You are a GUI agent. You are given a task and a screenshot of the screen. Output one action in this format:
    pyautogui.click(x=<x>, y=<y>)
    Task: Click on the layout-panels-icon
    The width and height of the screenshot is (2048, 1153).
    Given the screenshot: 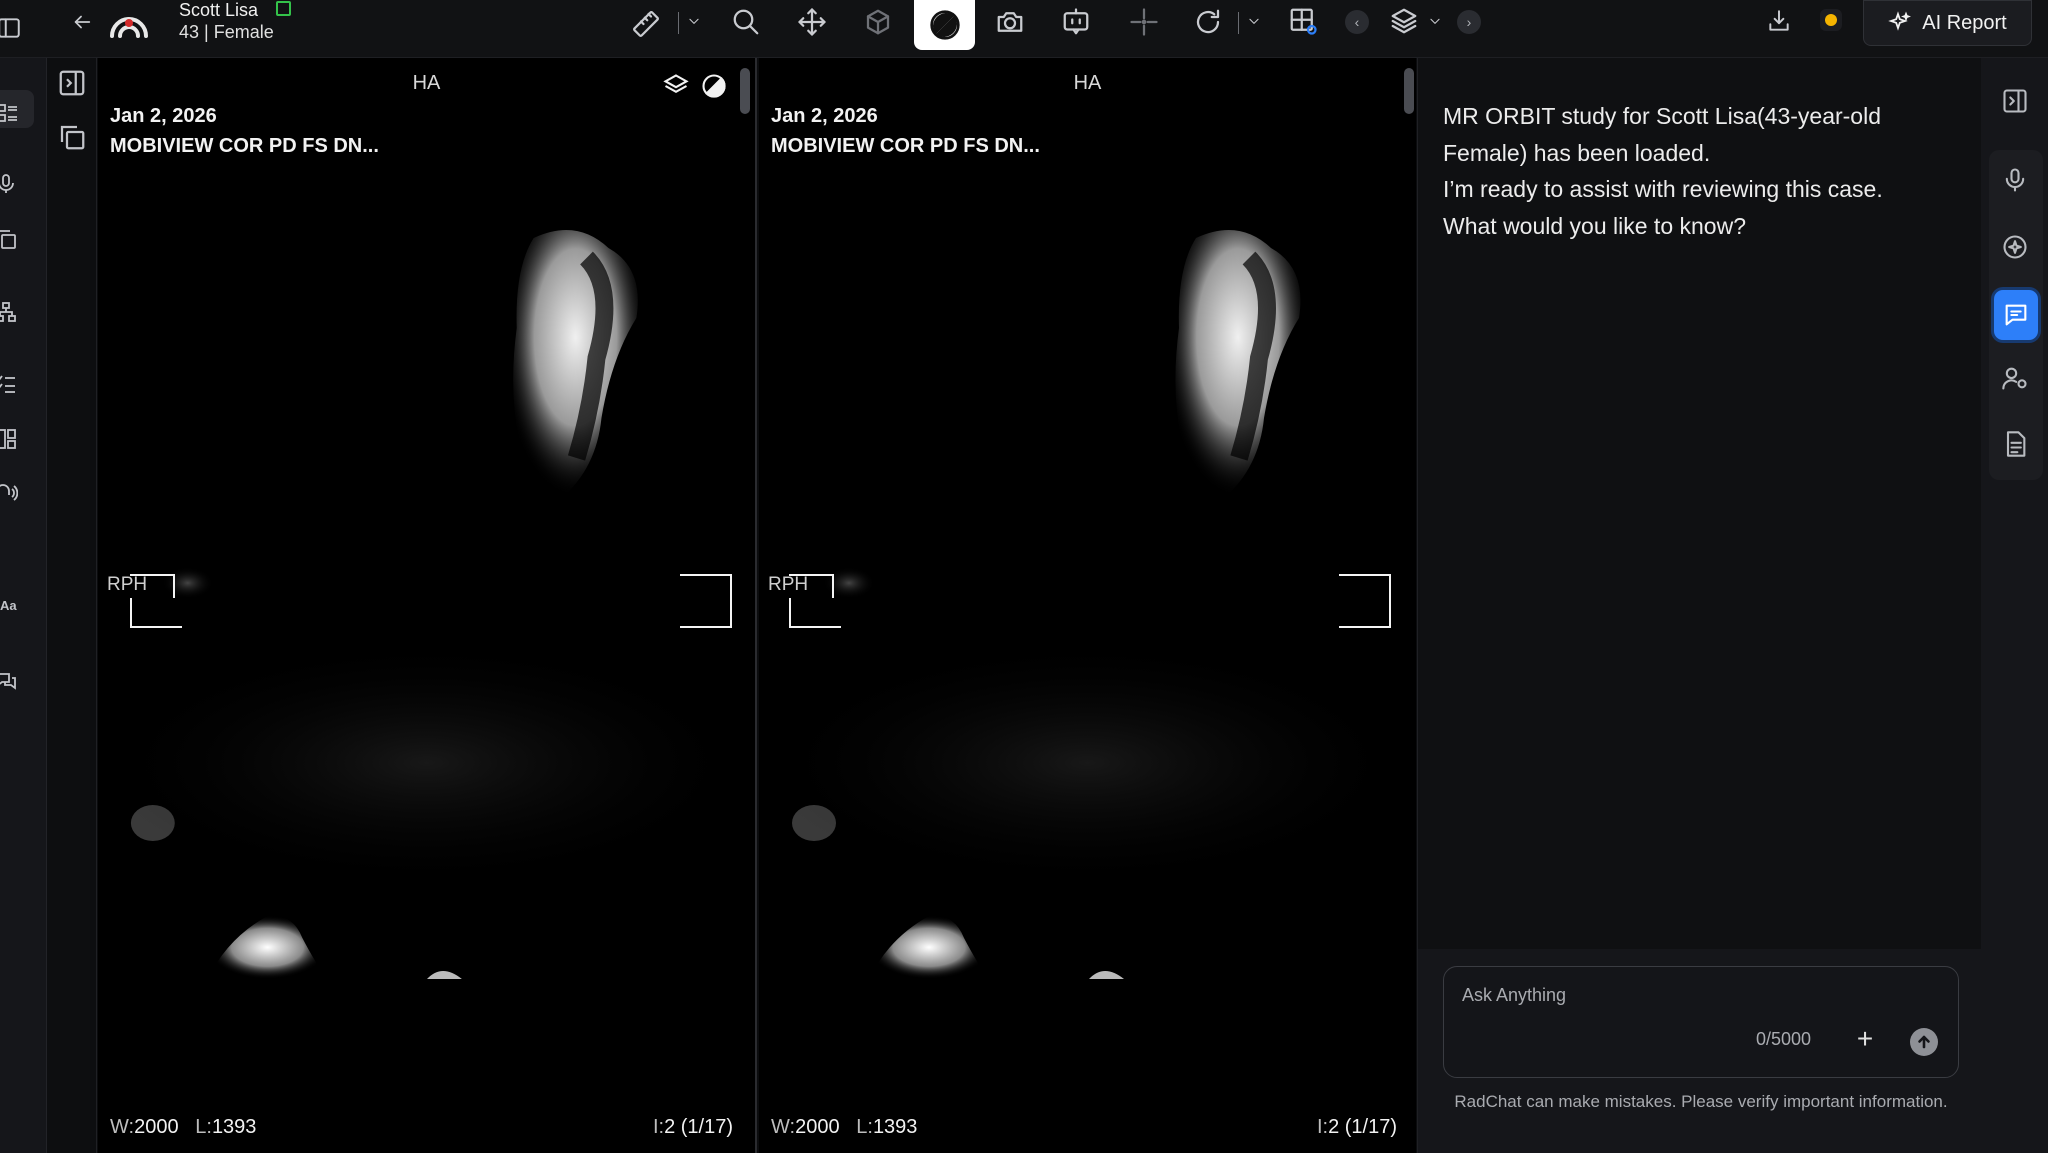 What is the action you would take?
    pyautogui.click(x=11, y=439)
    